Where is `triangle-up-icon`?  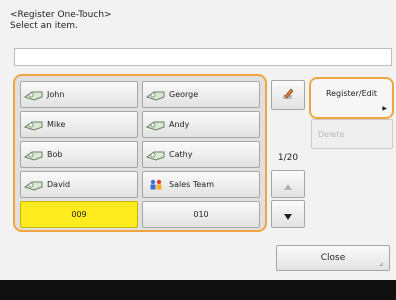 triangle-up-icon is located at coordinates (288, 184).